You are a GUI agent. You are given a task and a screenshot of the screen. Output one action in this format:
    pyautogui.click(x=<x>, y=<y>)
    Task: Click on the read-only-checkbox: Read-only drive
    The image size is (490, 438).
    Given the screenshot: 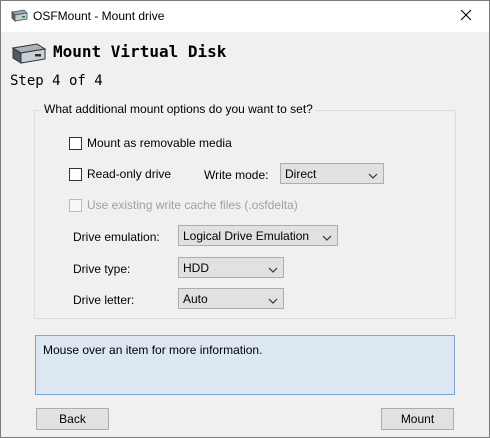 What is the action you would take?
    pyautogui.click(x=120, y=174)
    